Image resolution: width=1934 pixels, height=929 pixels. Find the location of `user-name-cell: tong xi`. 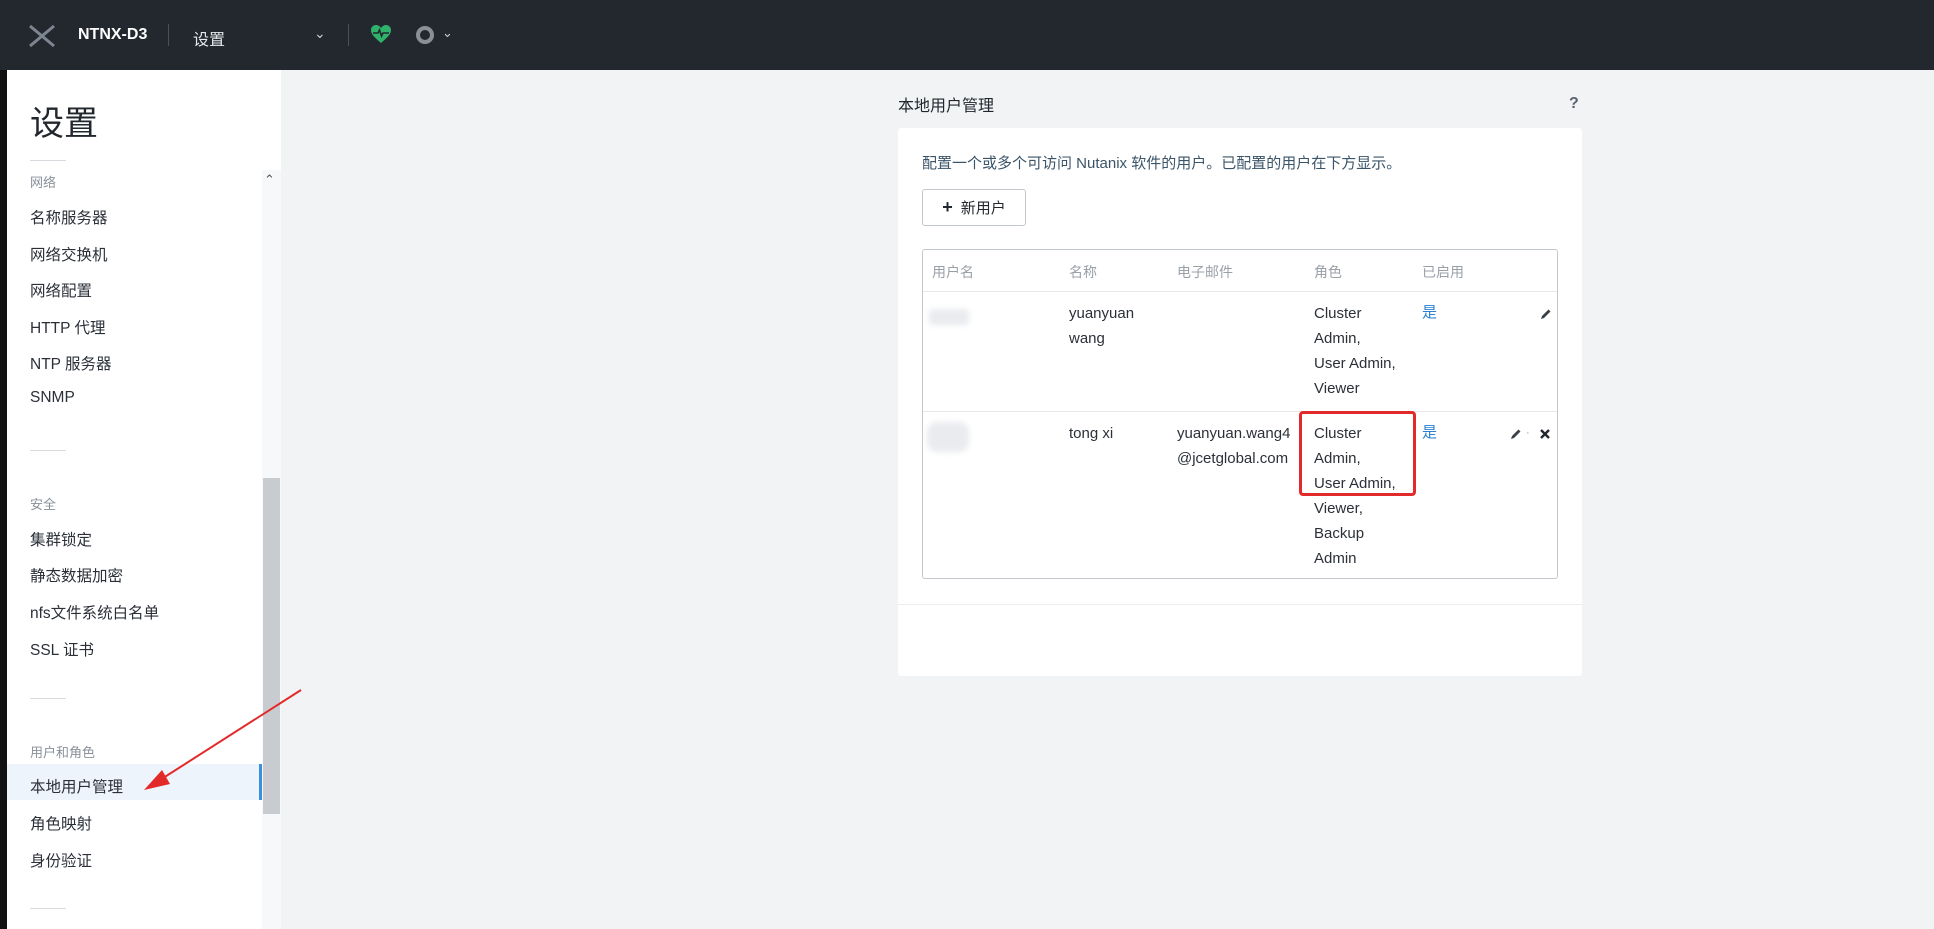

user-name-cell: tong xi is located at coordinates (1091, 433).